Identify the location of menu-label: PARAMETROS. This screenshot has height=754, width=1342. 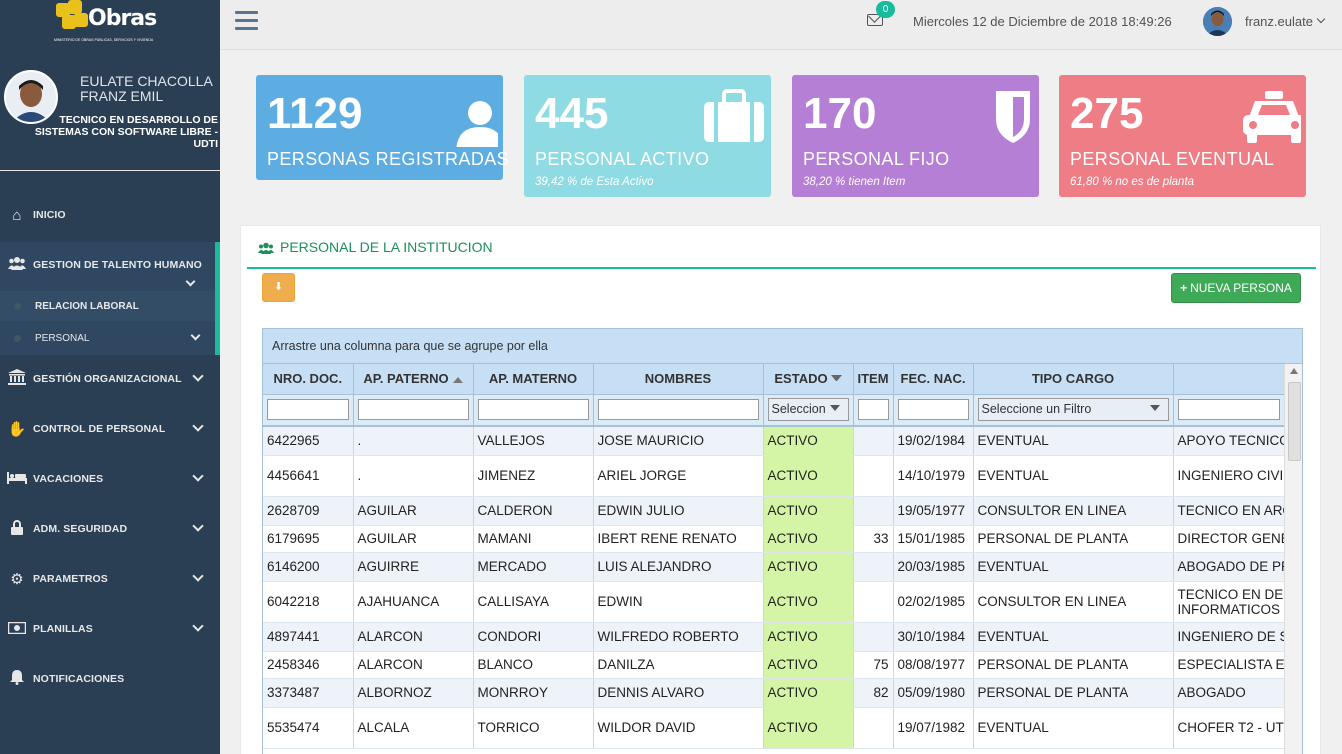
(70, 579).